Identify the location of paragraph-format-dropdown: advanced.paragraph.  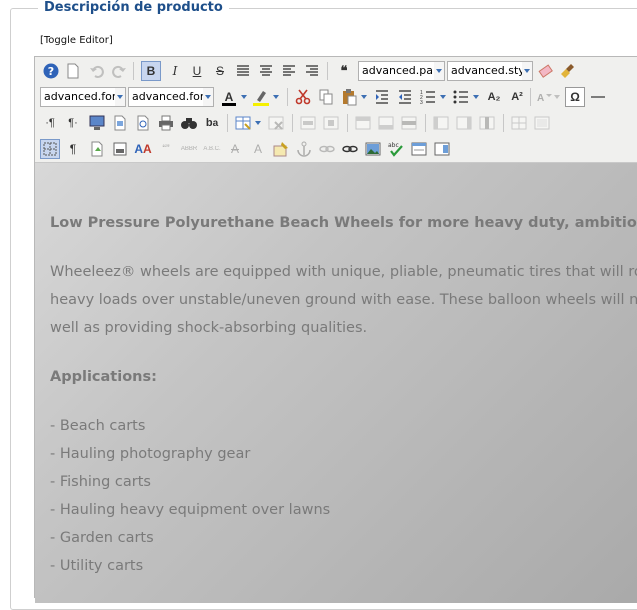
(401, 71).